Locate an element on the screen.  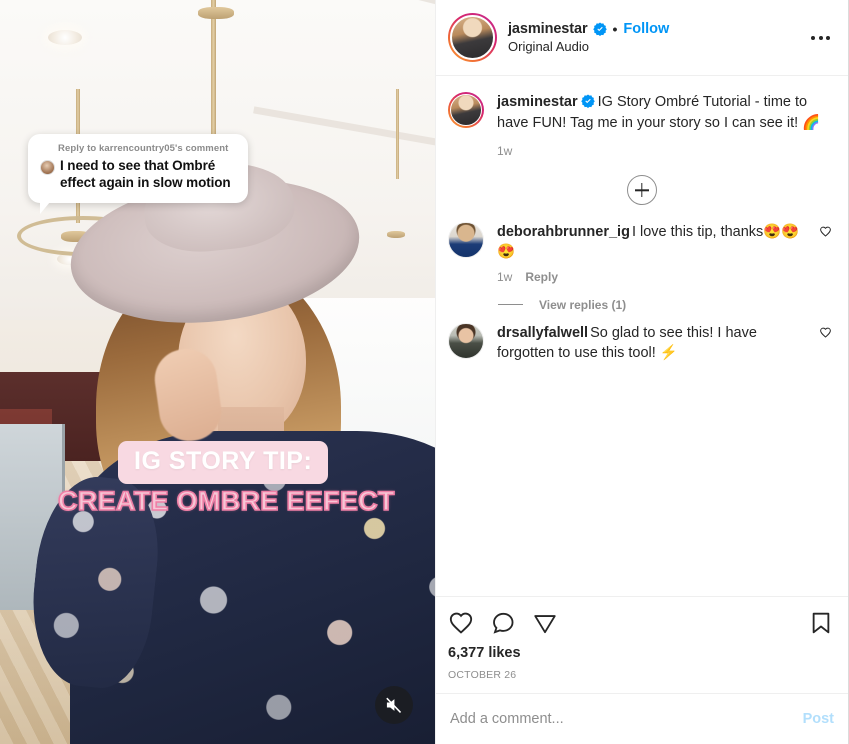
view-replies-label: View replies (1) is located at coordinates (583, 304).